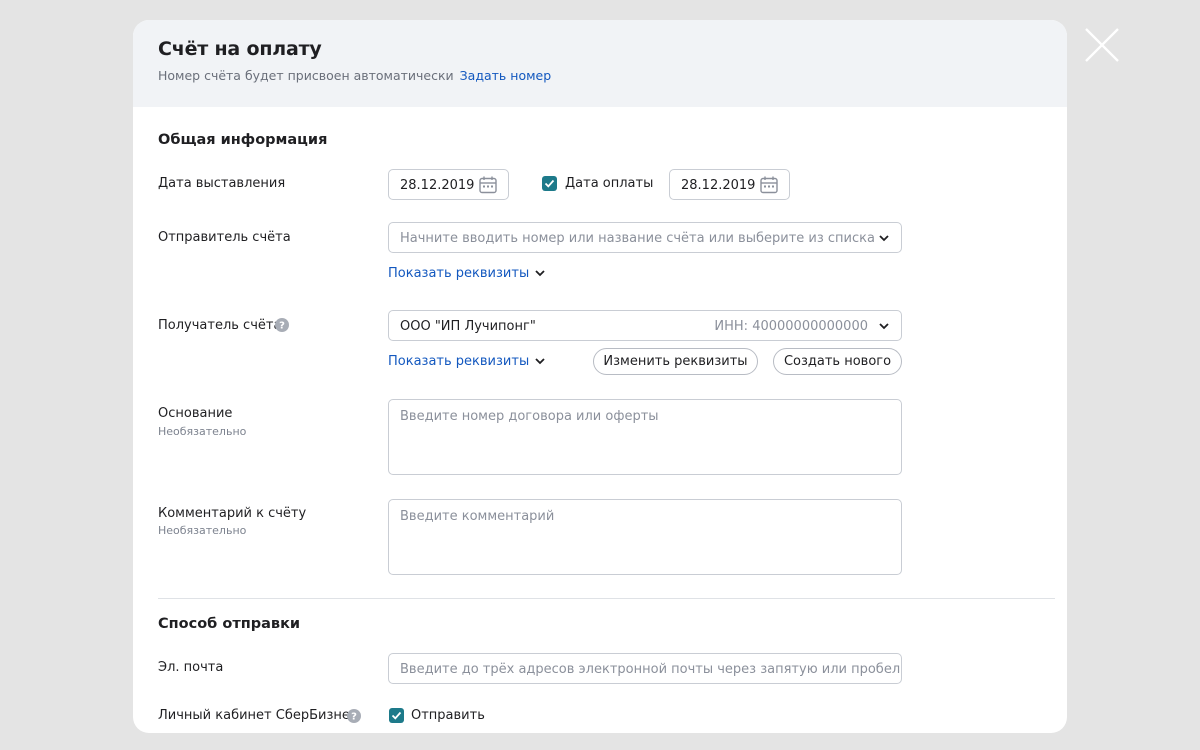 The height and width of the screenshot is (750, 1200). Describe the element at coordinates (258, 715) in the screenshot. I see `cabinet-label: Личный кабинет СберБизнес` at that location.